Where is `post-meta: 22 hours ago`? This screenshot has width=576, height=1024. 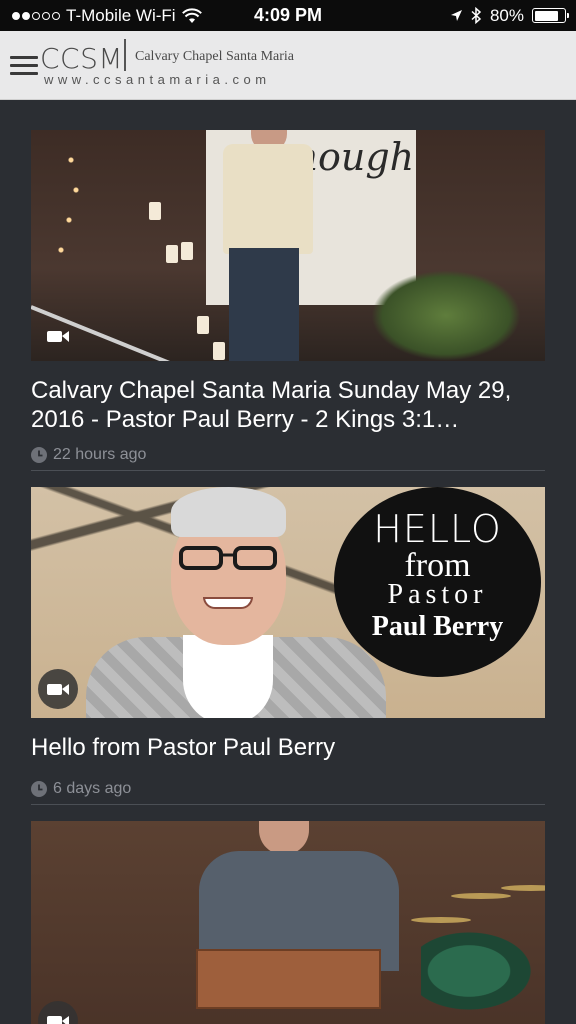 post-meta: 22 hours ago is located at coordinates (288, 458).